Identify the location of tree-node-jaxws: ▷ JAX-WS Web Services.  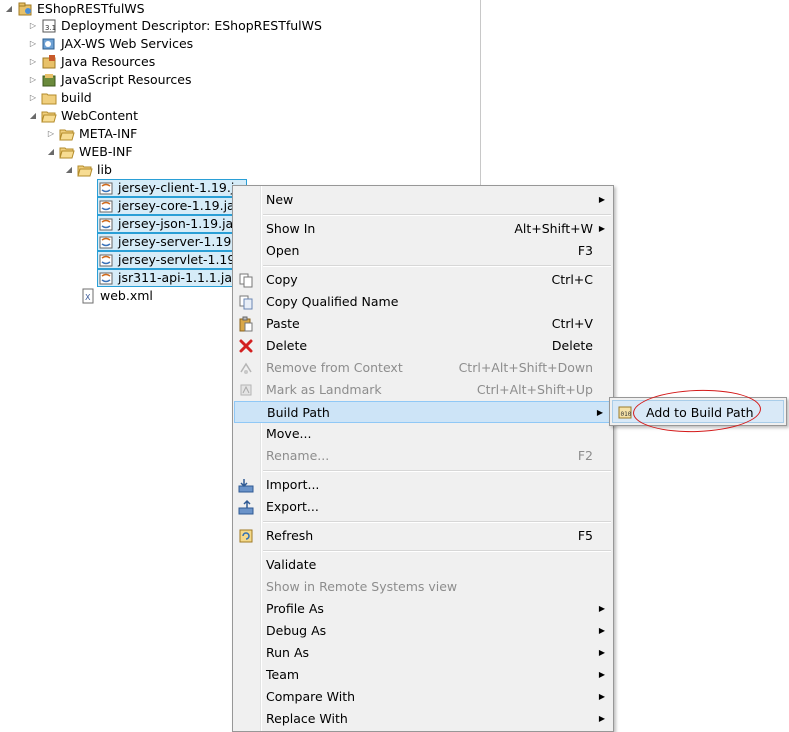
(110, 44).